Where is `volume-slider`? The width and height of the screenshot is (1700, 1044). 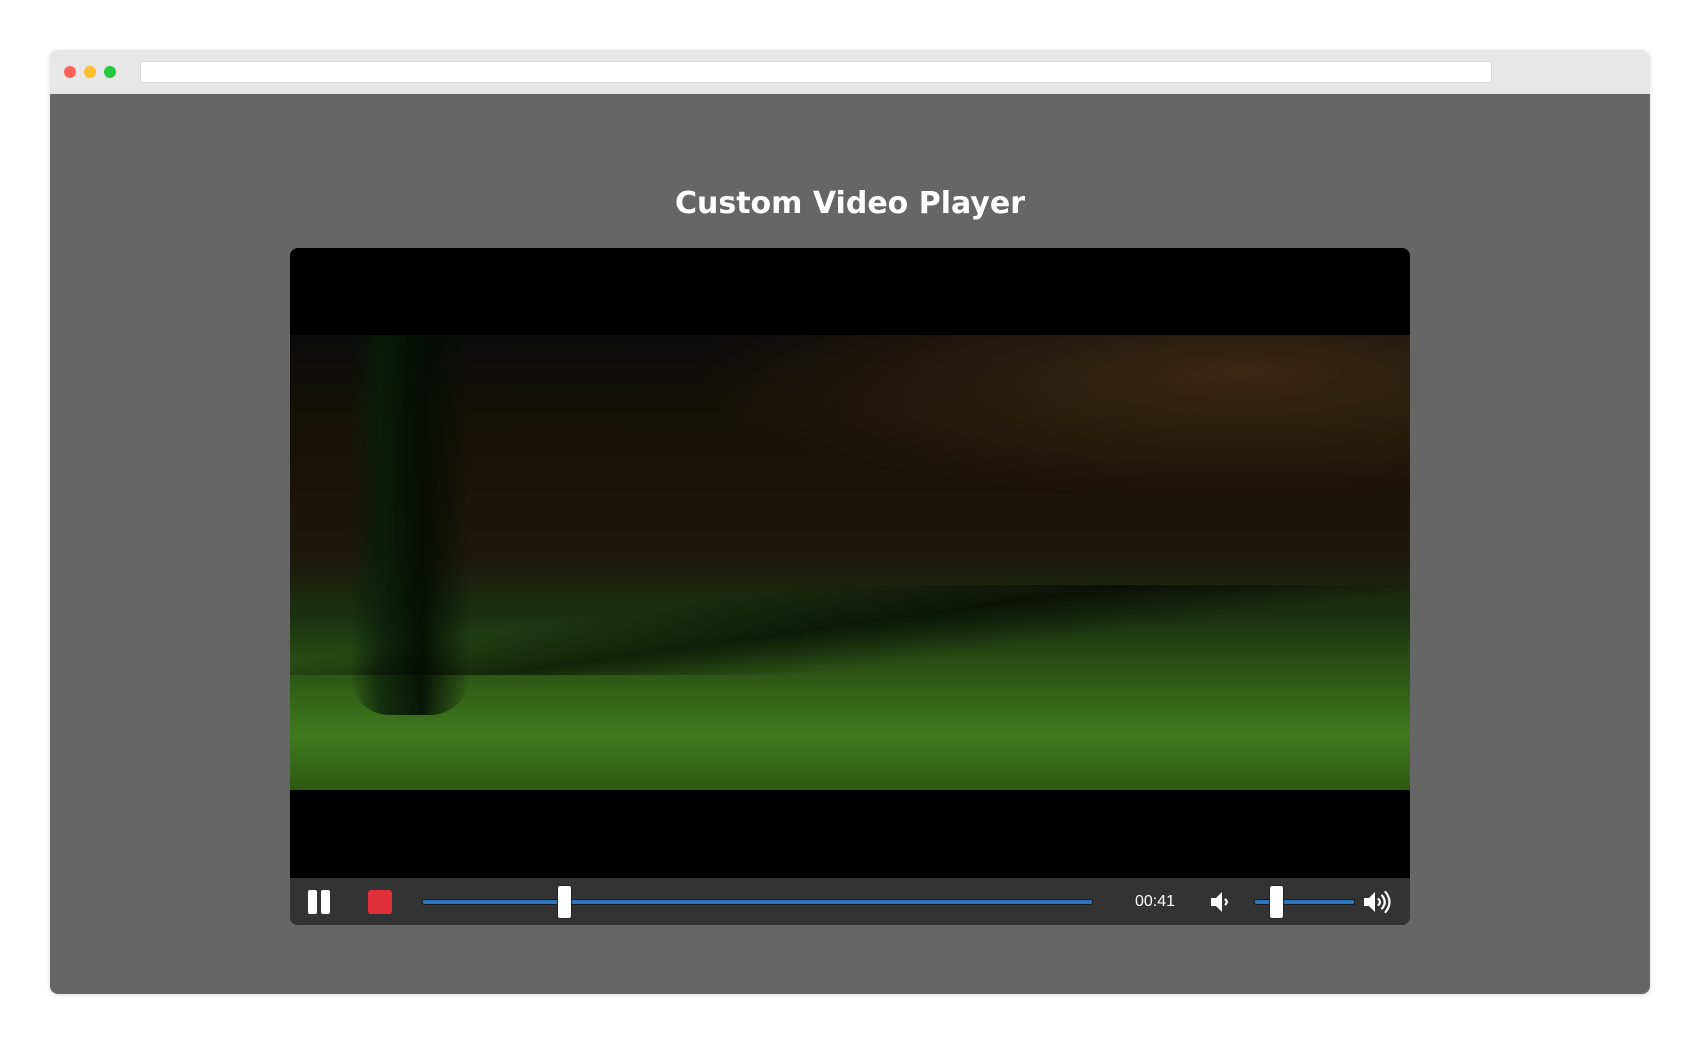 volume-slider is located at coordinates (1304, 902).